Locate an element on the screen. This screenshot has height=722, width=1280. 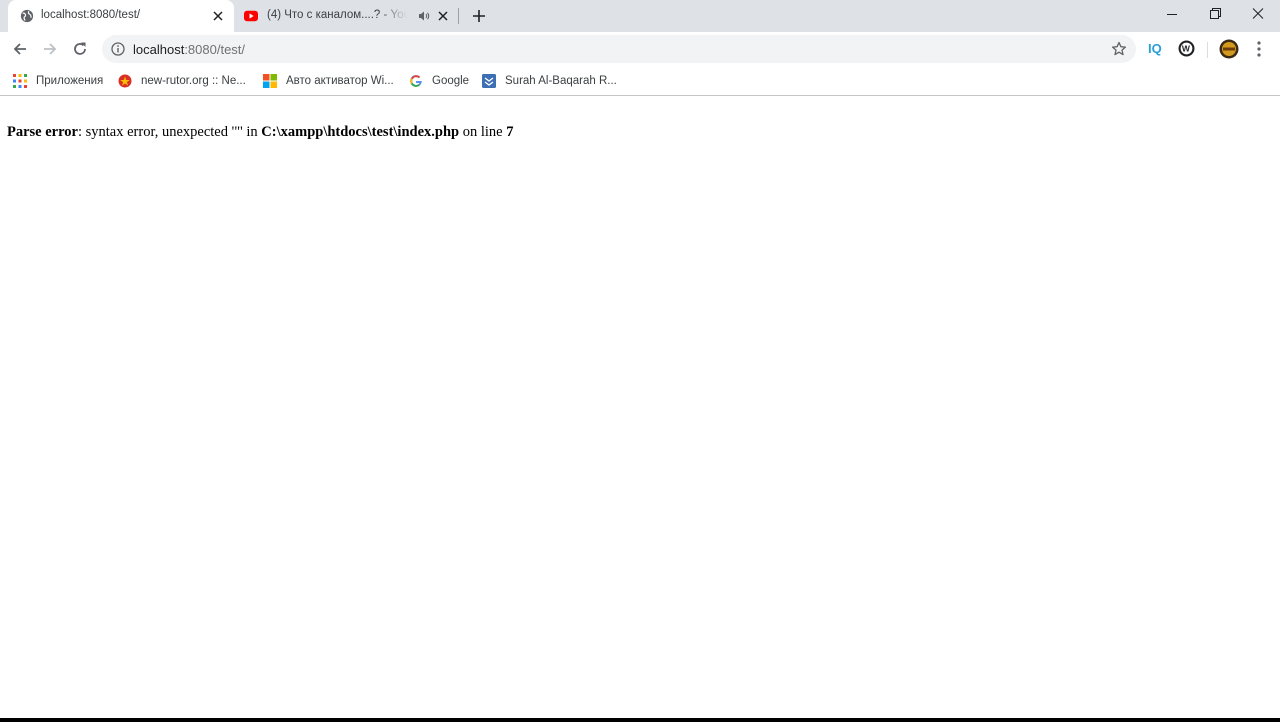
error-on-line: on line is located at coordinates (483, 132).